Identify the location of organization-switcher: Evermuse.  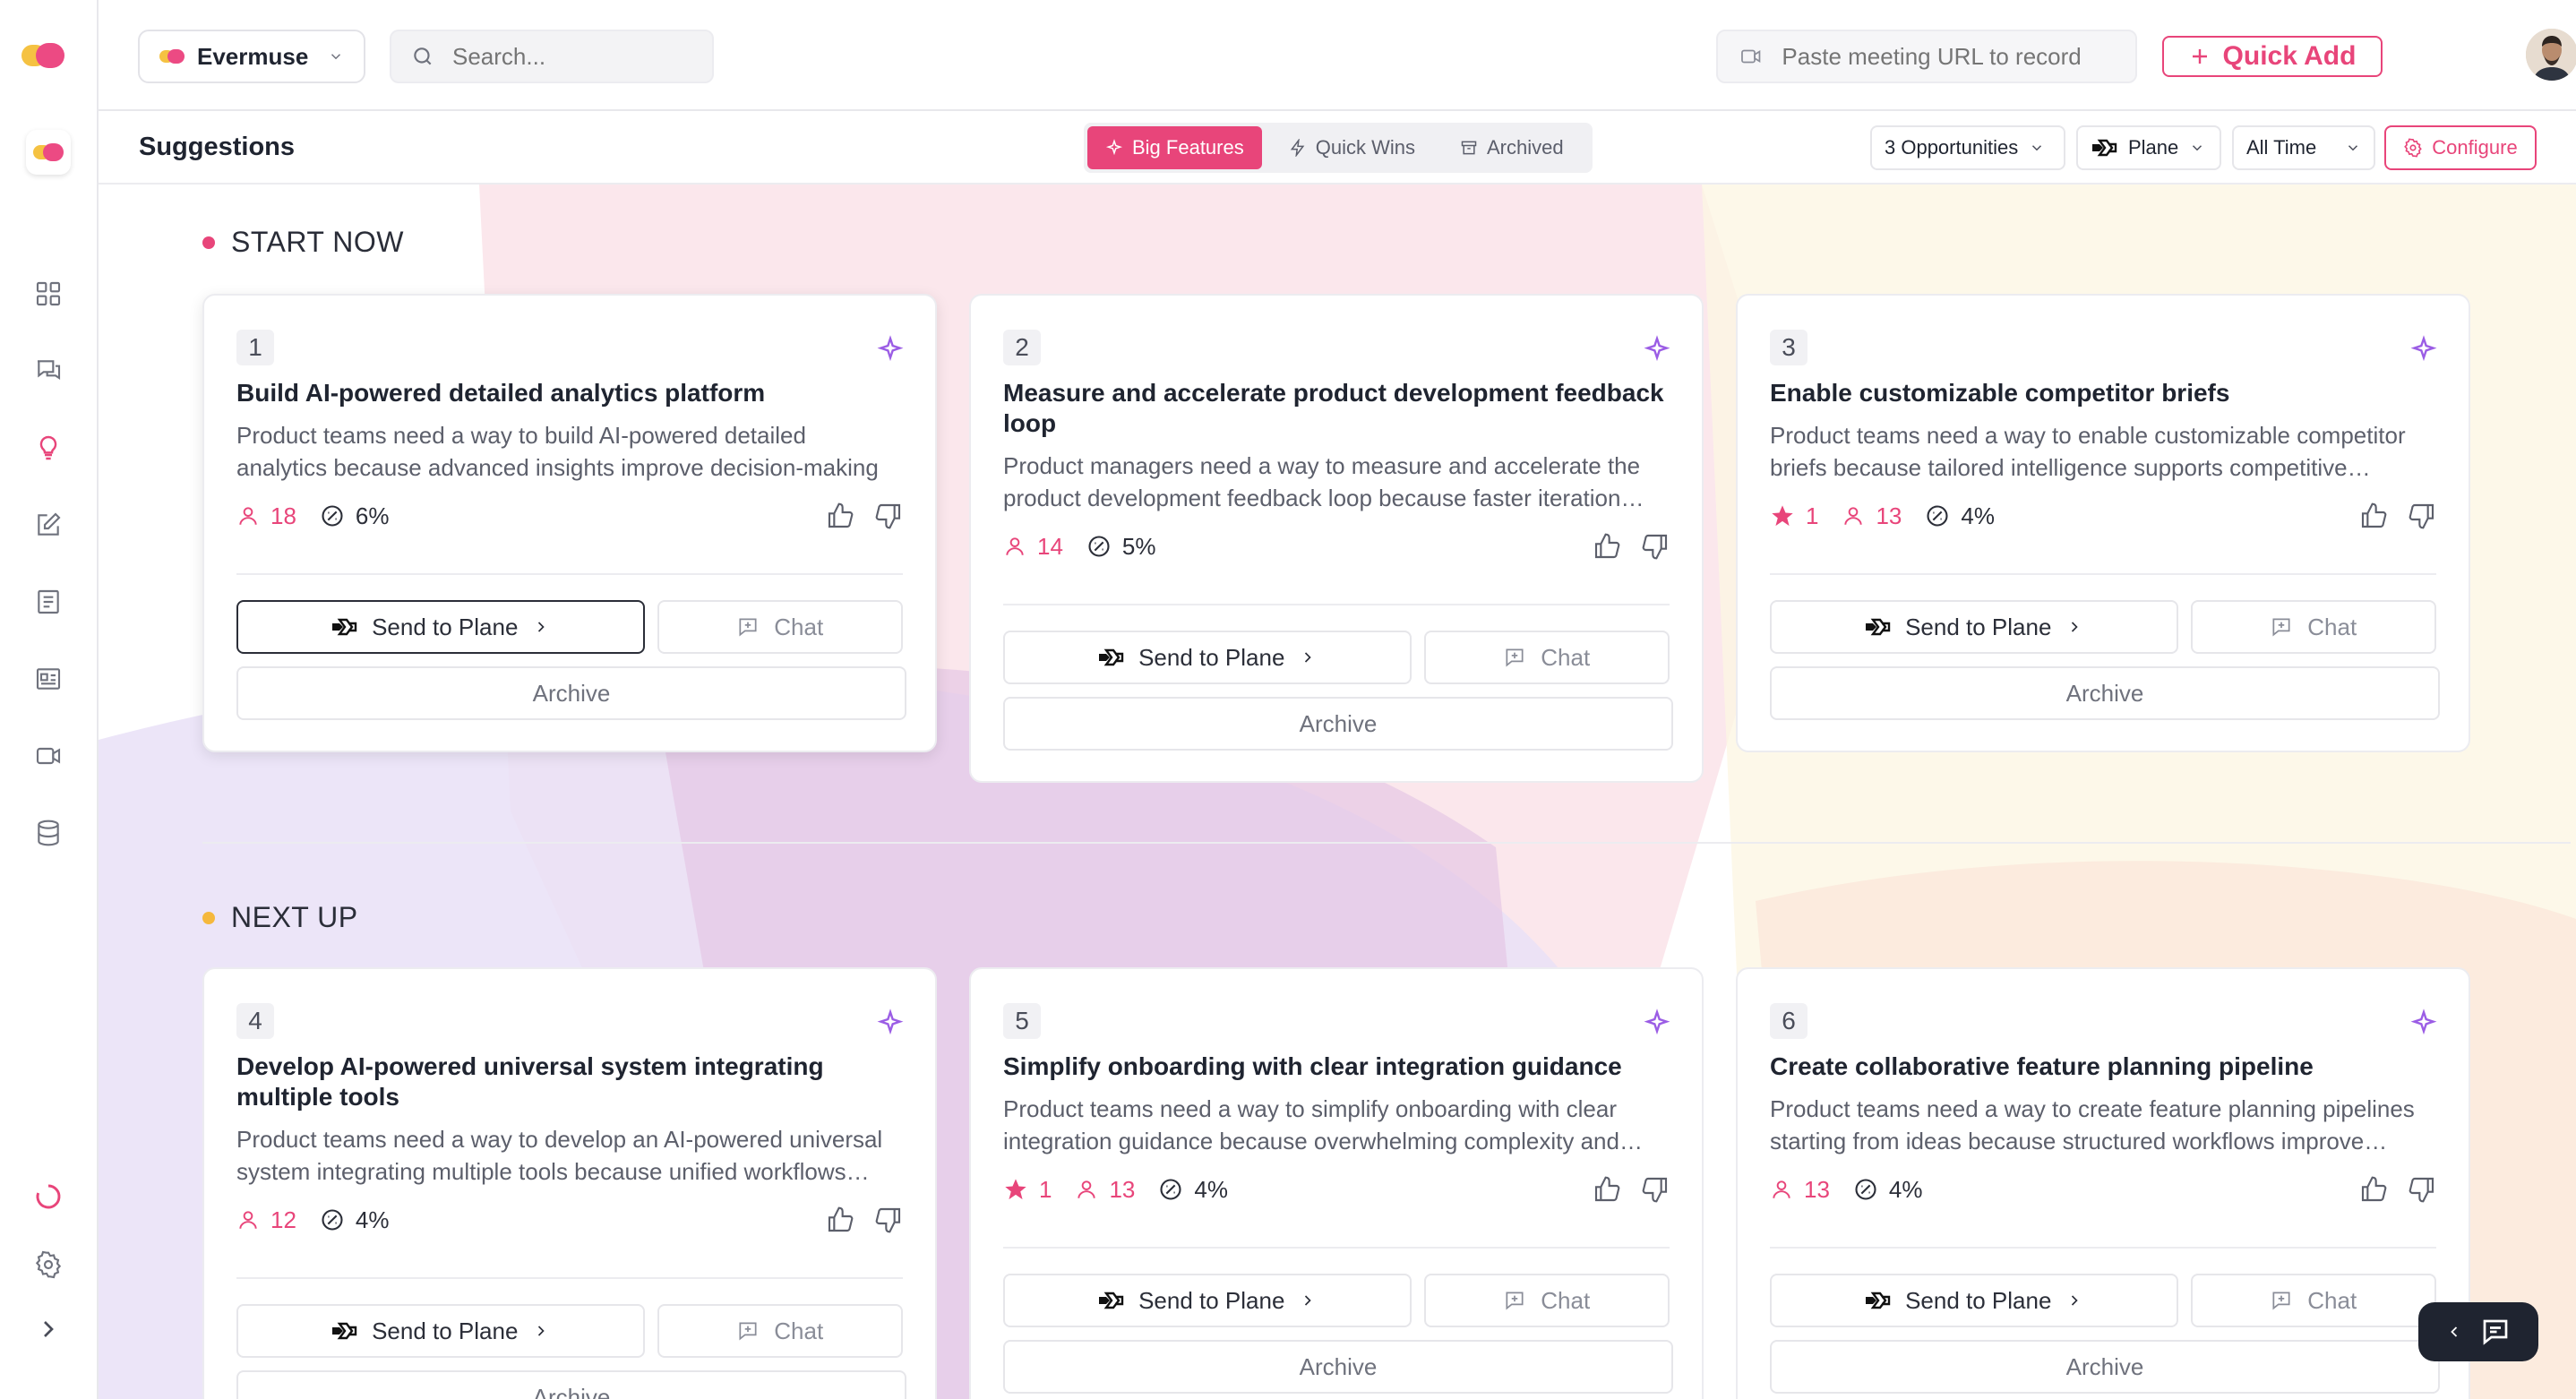
(251, 56).